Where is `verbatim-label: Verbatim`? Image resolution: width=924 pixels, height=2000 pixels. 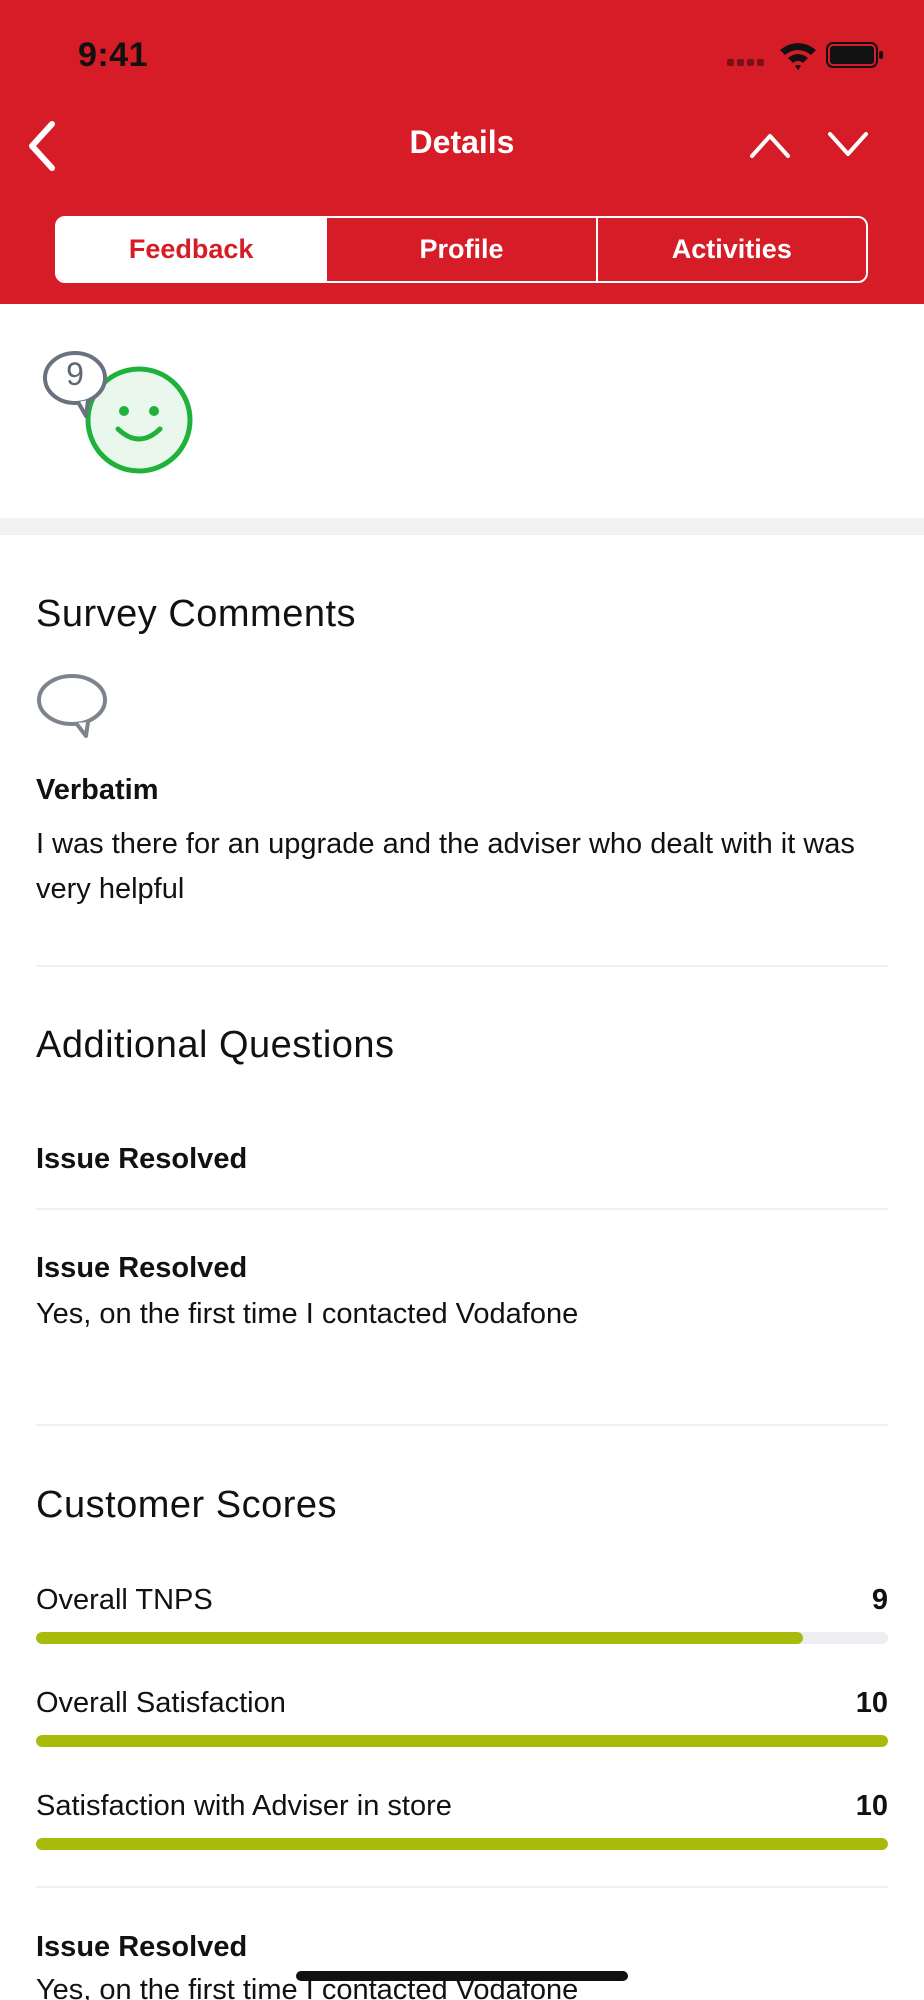 verbatim-label: Verbatim is located at coordinates (97, 790).